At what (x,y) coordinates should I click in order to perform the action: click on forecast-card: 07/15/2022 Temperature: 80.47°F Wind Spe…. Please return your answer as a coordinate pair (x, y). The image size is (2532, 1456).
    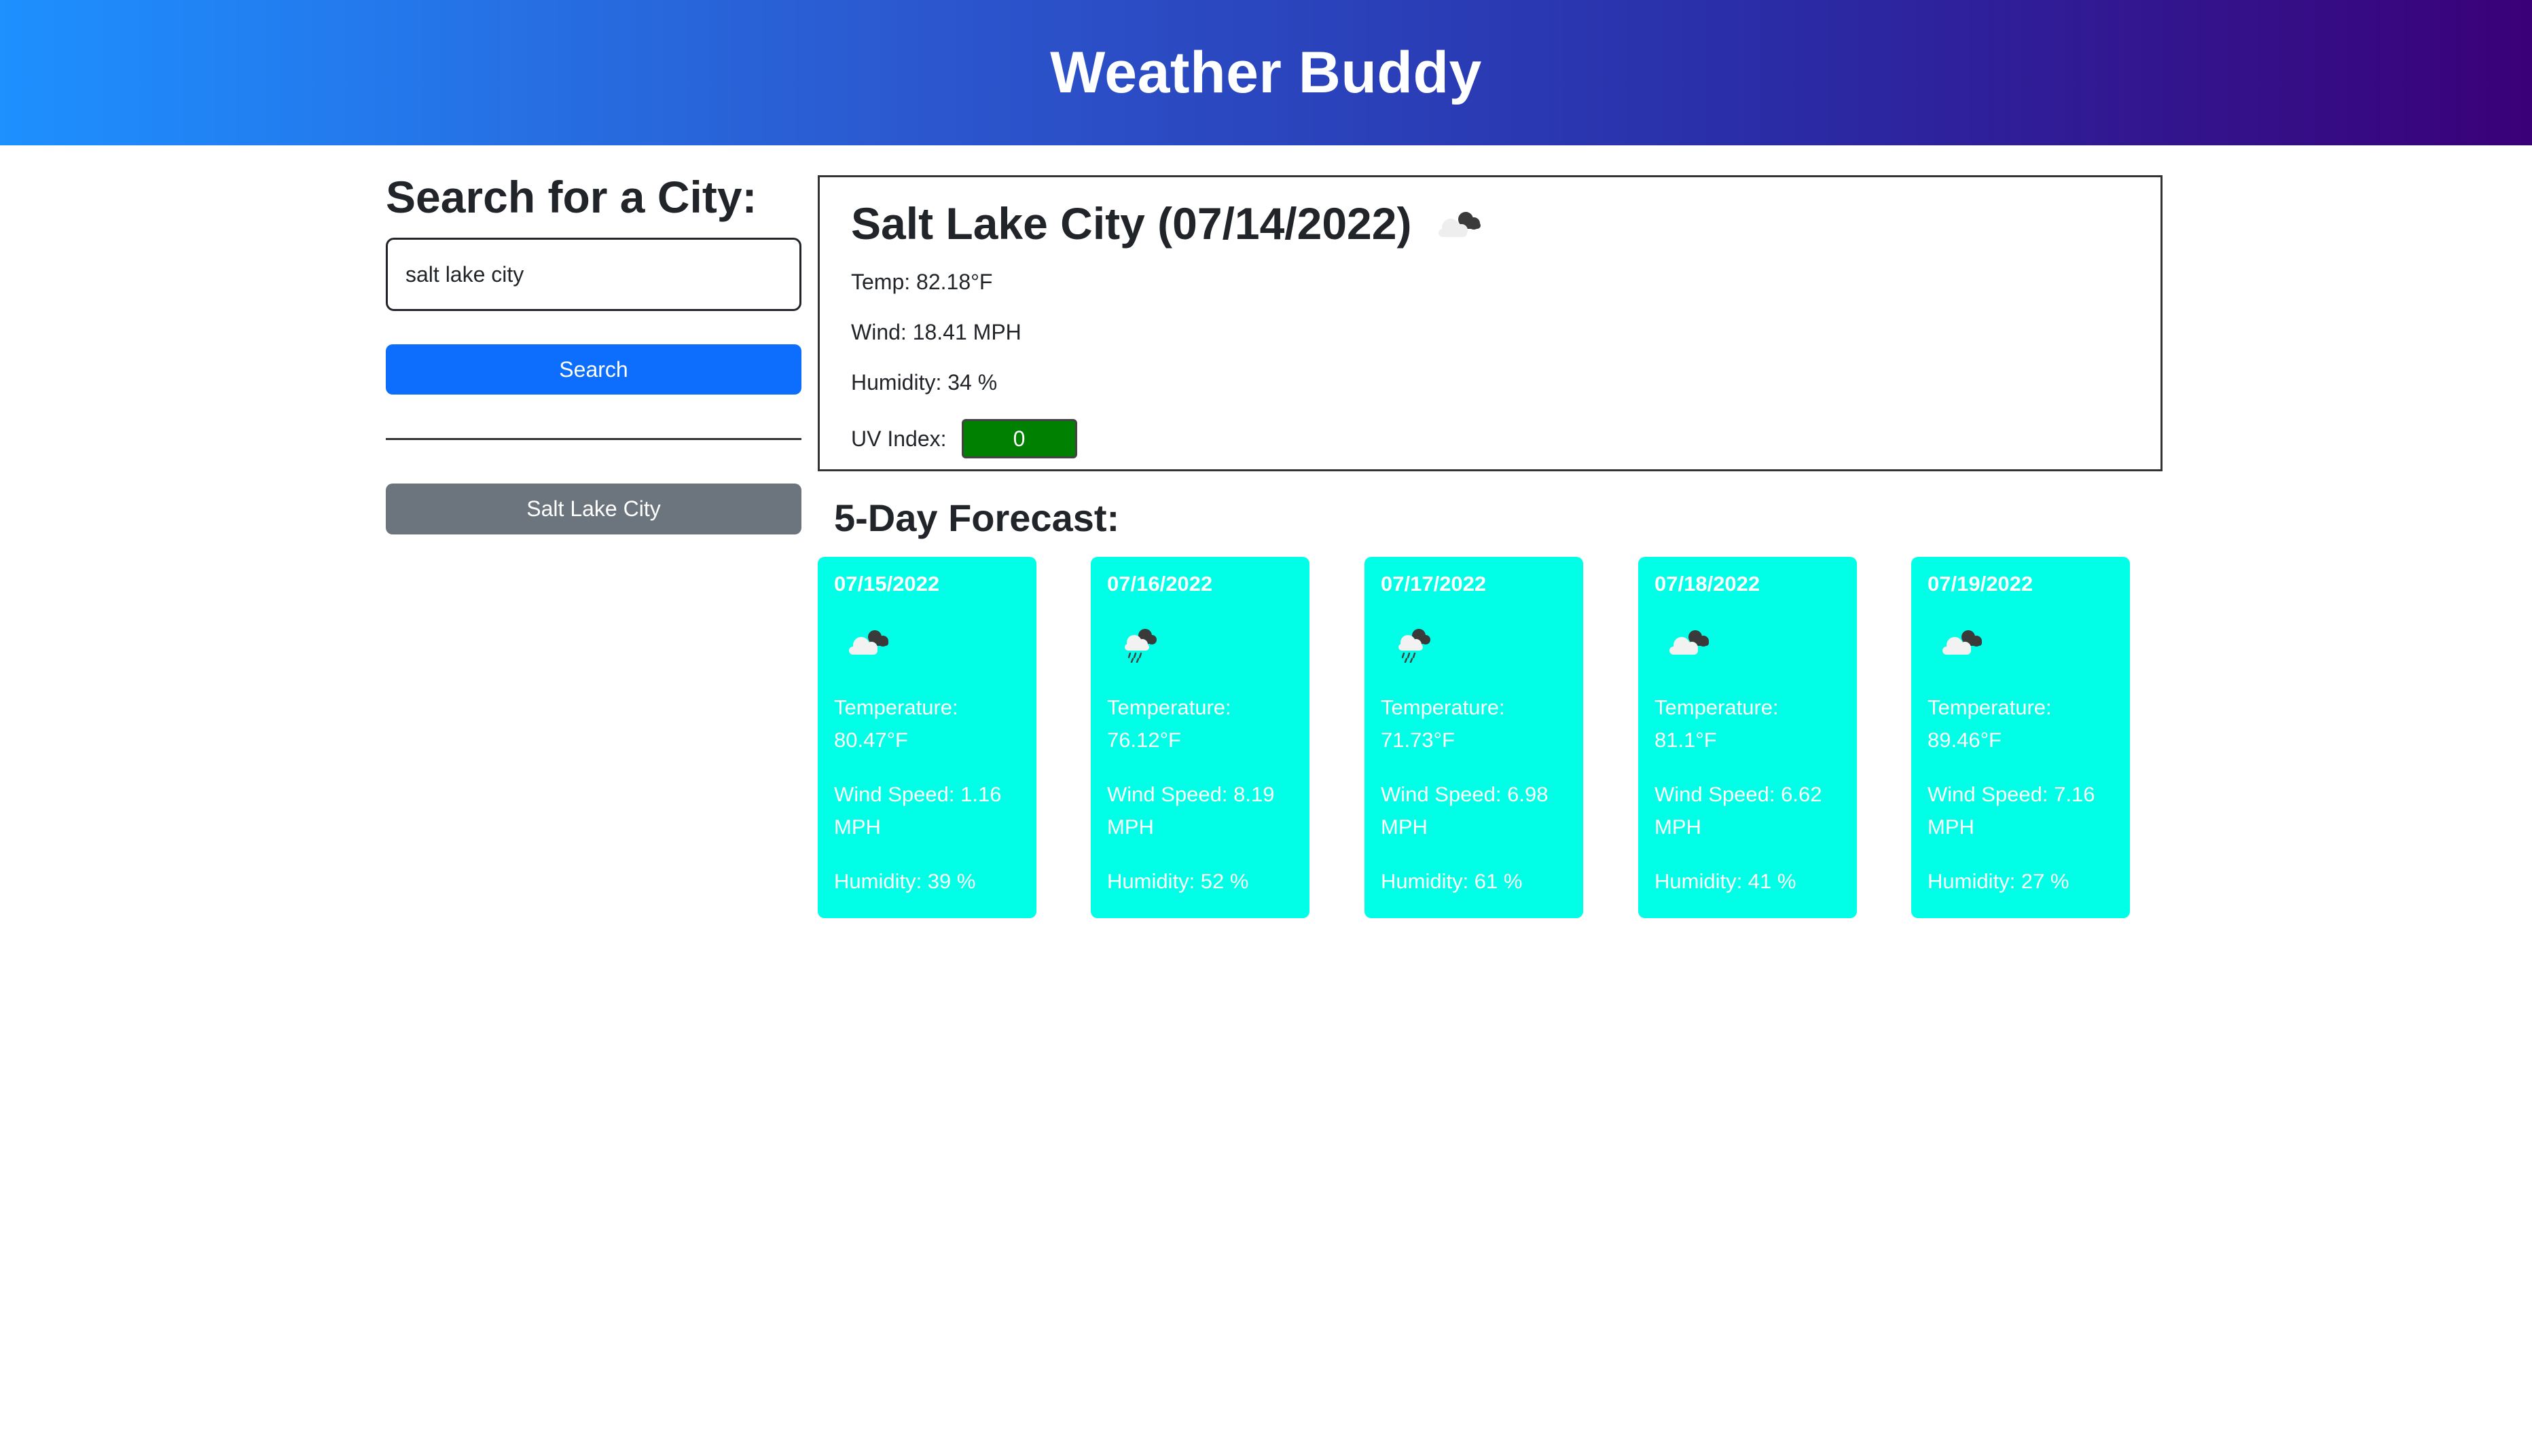
    Looking at the image, I should click on (927, 738).